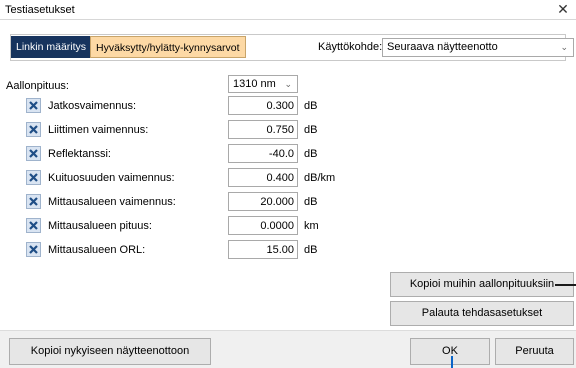 This screenshot has width=576, height=368. Describe the element at coordinates (263, 129) in the screenshot. I see `connector-loss-input` at that location.